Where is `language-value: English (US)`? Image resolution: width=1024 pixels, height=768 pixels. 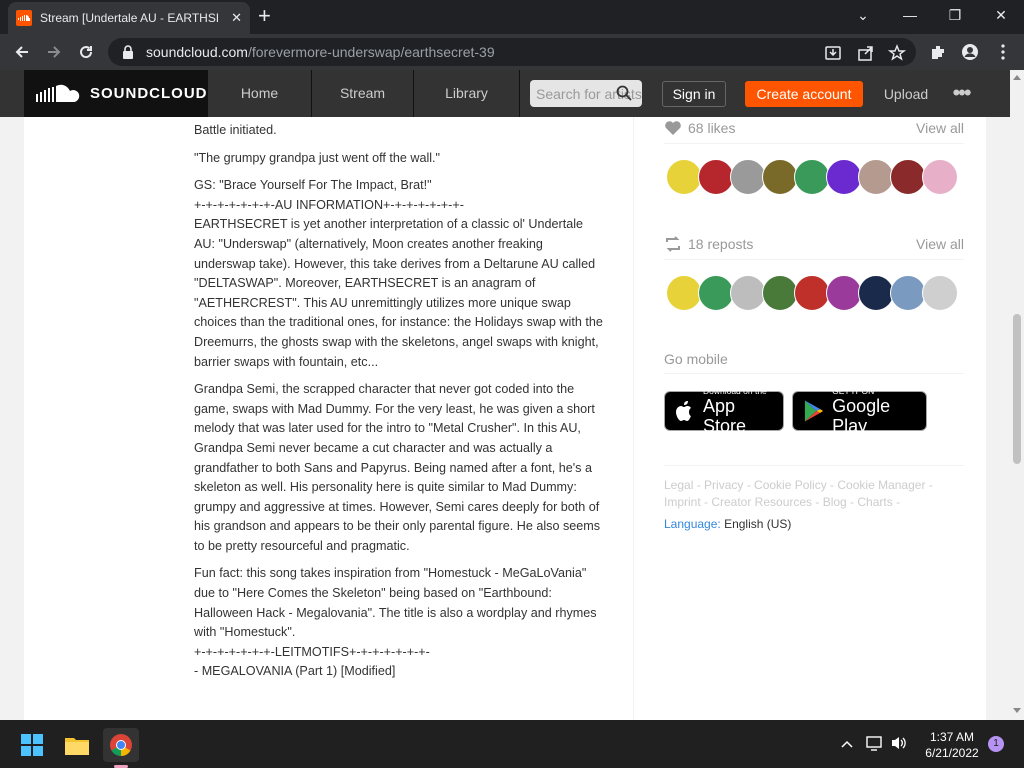 language-value: English (US) is located at coordinates (758, 524).